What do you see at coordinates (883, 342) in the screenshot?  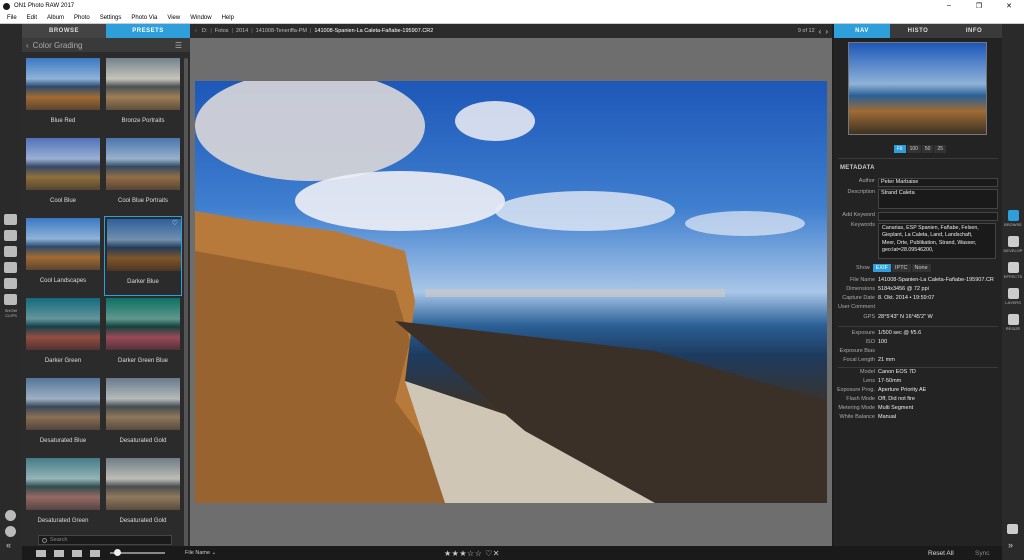 I see `exif-value: 100` at bounding box center [883, 342].